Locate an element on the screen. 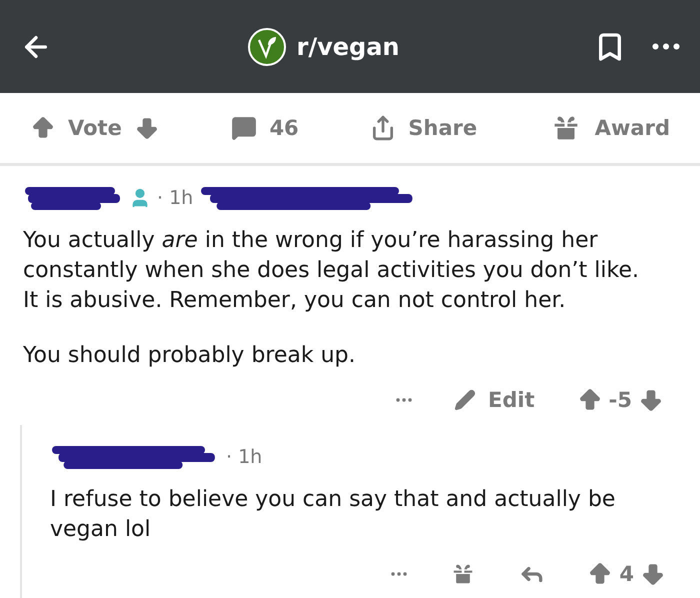 The width and height of the screenshot is (700, 598). vote-count: -5 is located at coordinates (620, 400).